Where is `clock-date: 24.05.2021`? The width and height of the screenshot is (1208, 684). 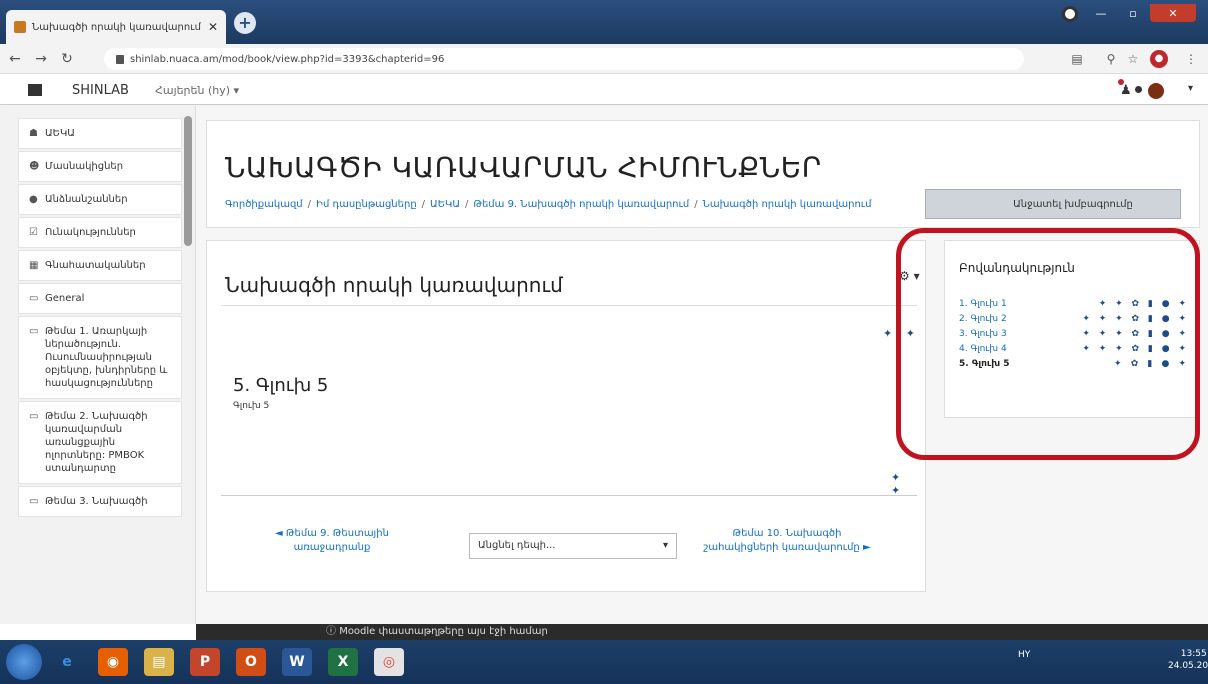
clock-date: 24.05.2021 is located at coordinates (1188, 666).